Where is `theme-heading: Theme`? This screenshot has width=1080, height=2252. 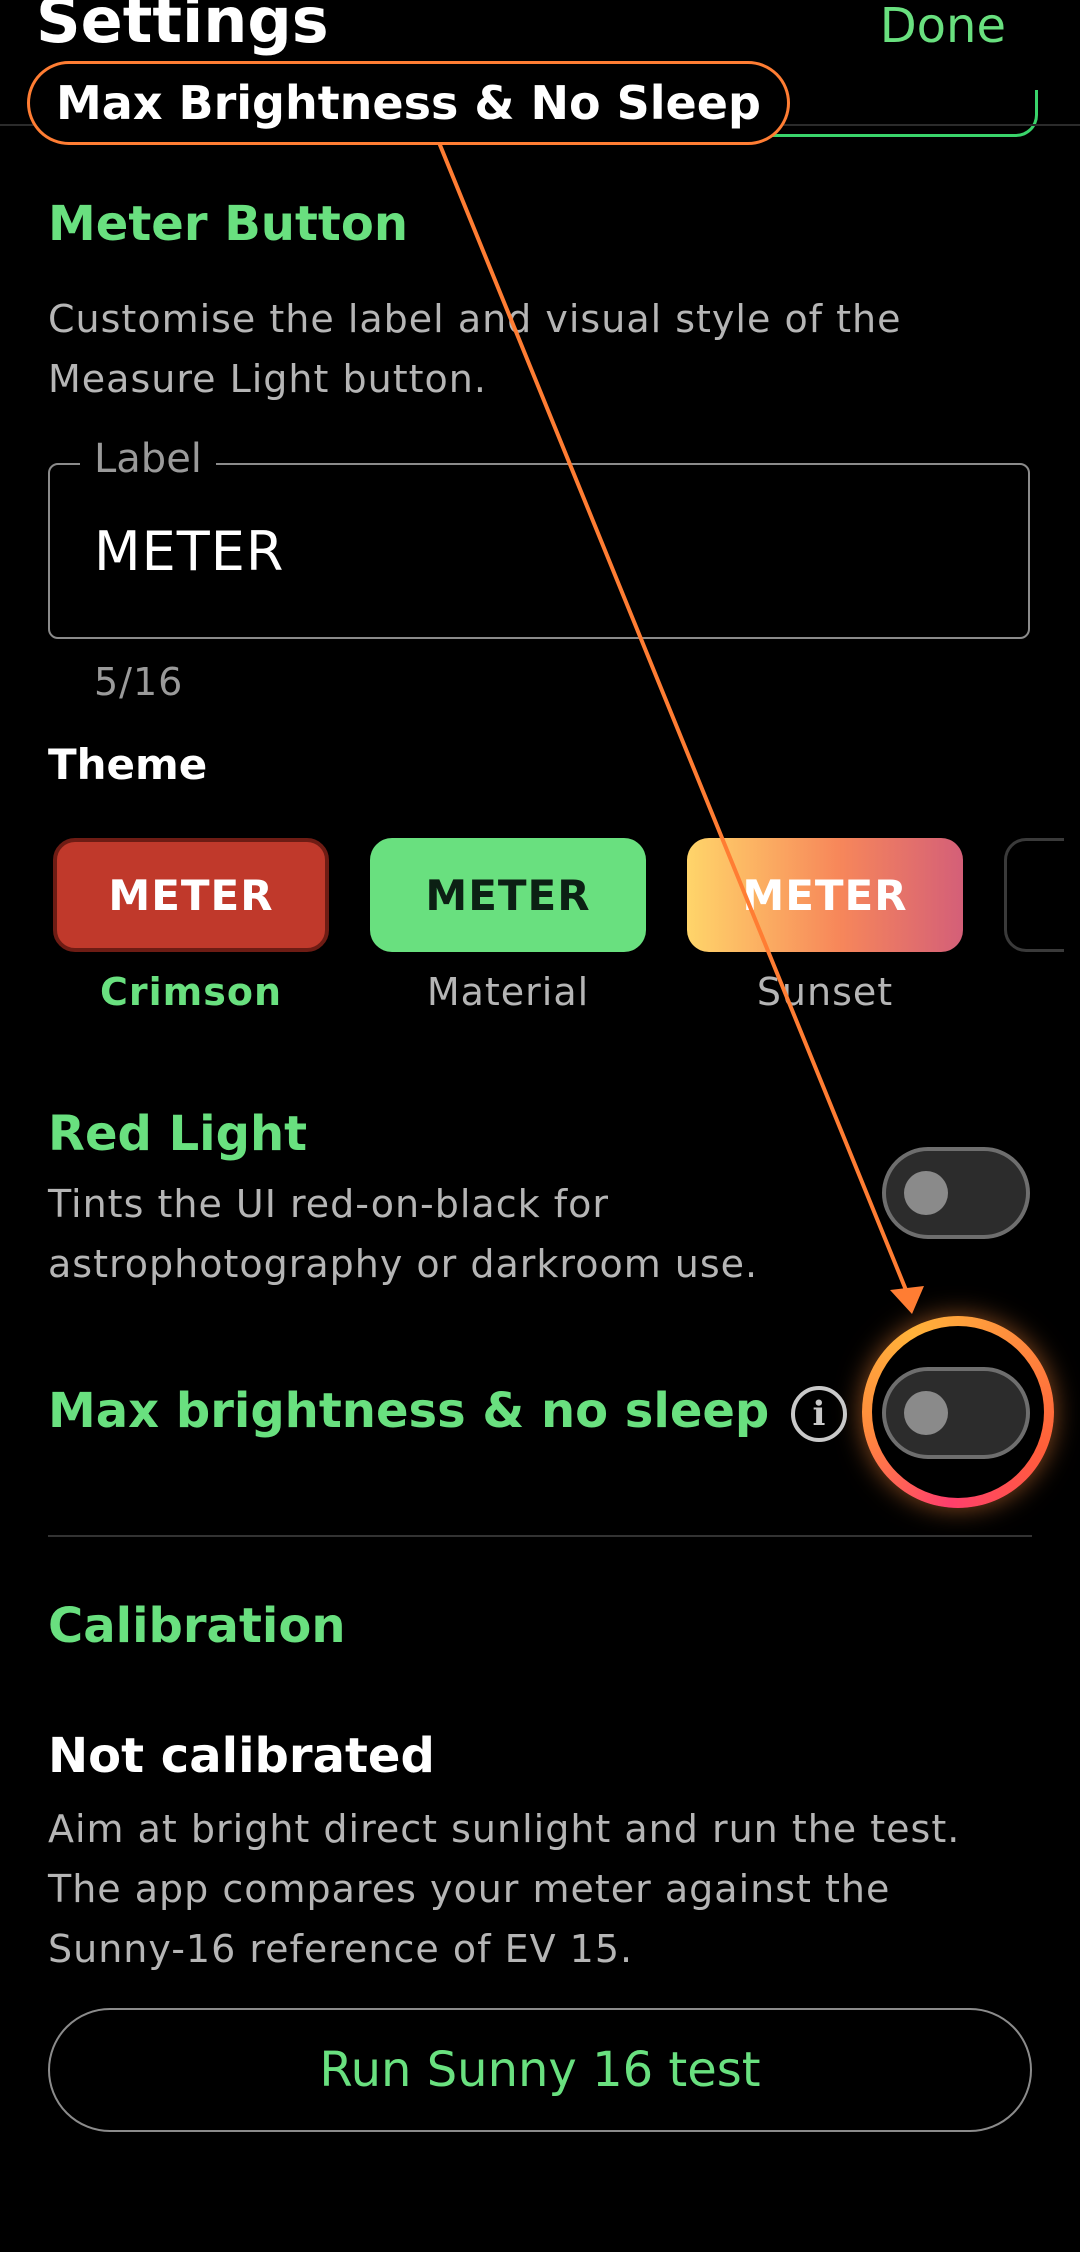
theme-heading: Theme is located at coordinates (128, 764).